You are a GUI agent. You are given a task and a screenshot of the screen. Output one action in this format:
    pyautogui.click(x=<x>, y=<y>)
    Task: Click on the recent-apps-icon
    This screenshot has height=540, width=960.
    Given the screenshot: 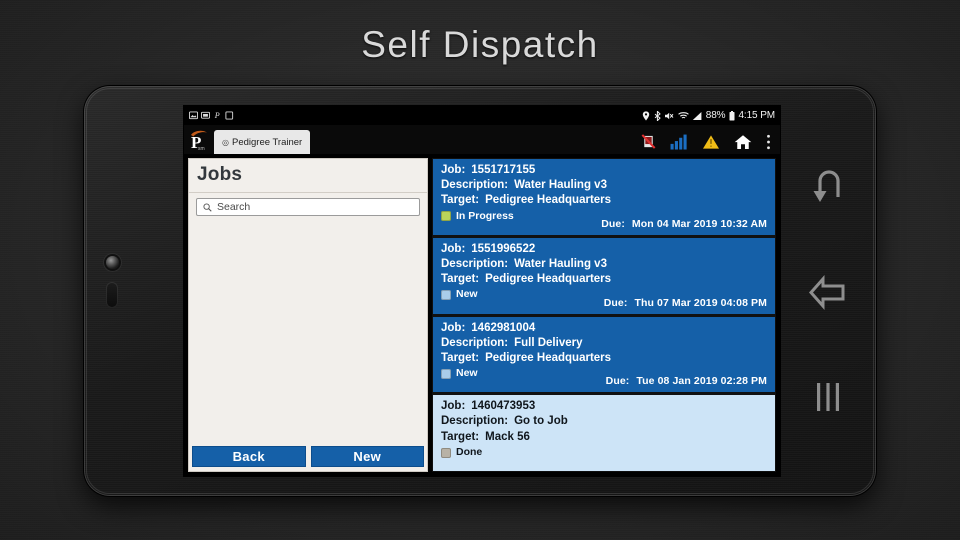 What is the action you would take?
    pyautogui.click(x=828, y=397)
    